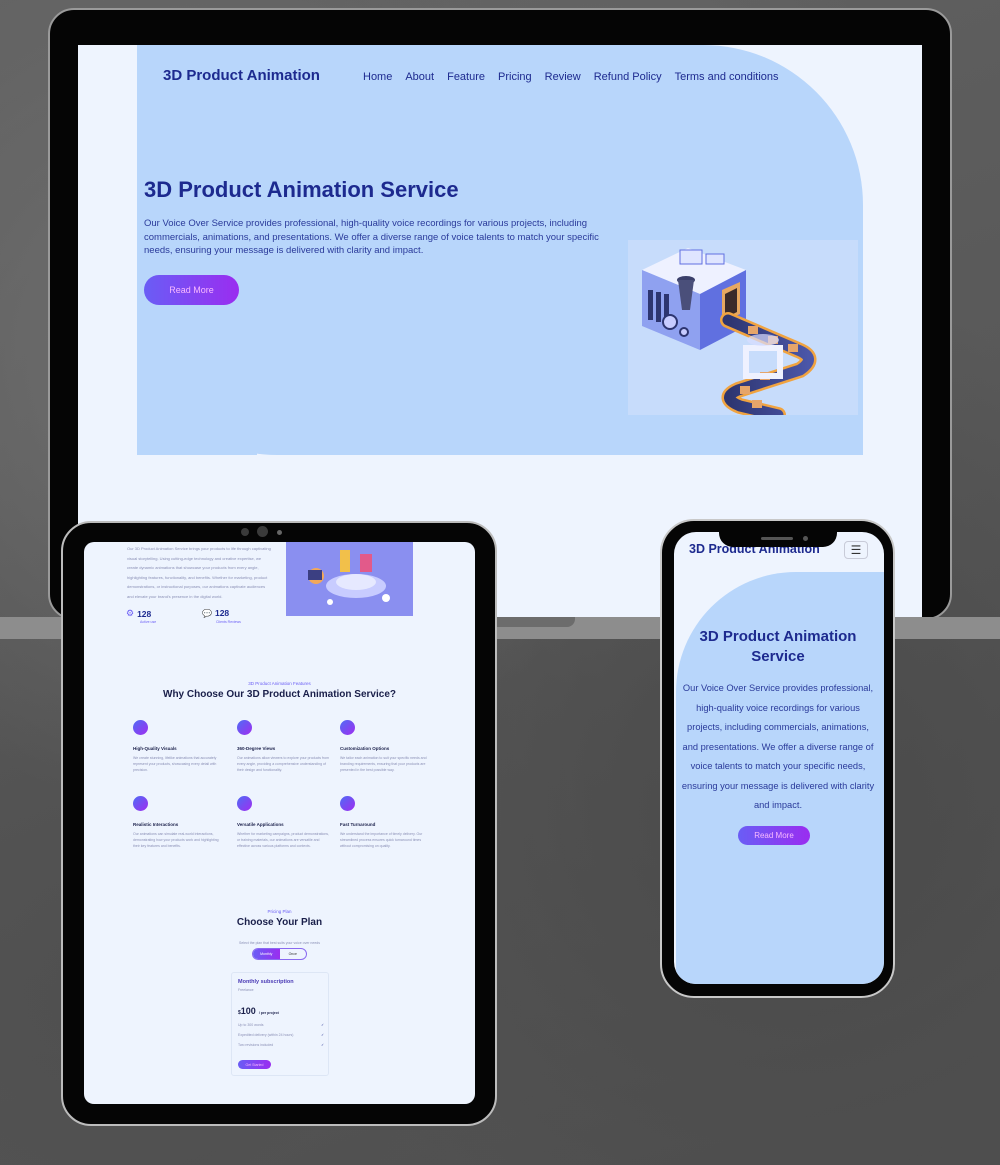 This screenshot has width=1000, height=1165. What do you see at coordinates (262, 531) in the screenshot?
I see `tablet-lens` at bounding box center [262, 531].